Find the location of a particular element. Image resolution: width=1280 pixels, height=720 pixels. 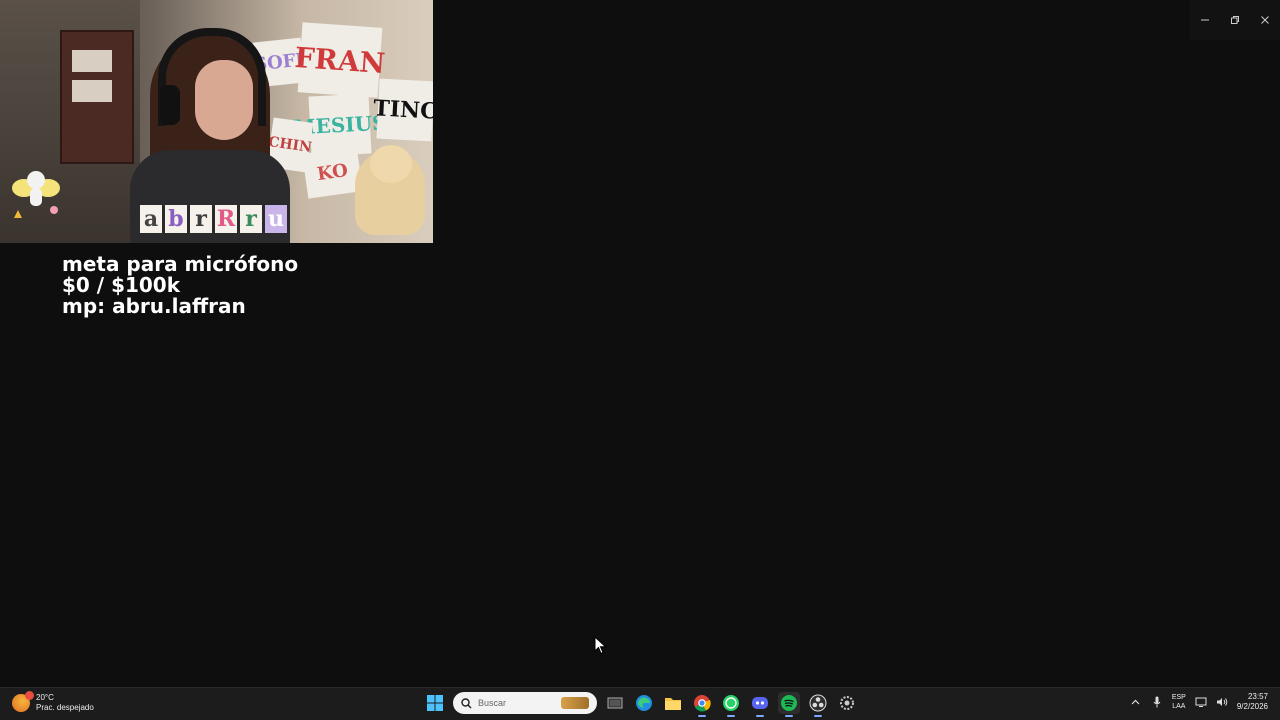

search-icon is located at coordinates (466, 702).